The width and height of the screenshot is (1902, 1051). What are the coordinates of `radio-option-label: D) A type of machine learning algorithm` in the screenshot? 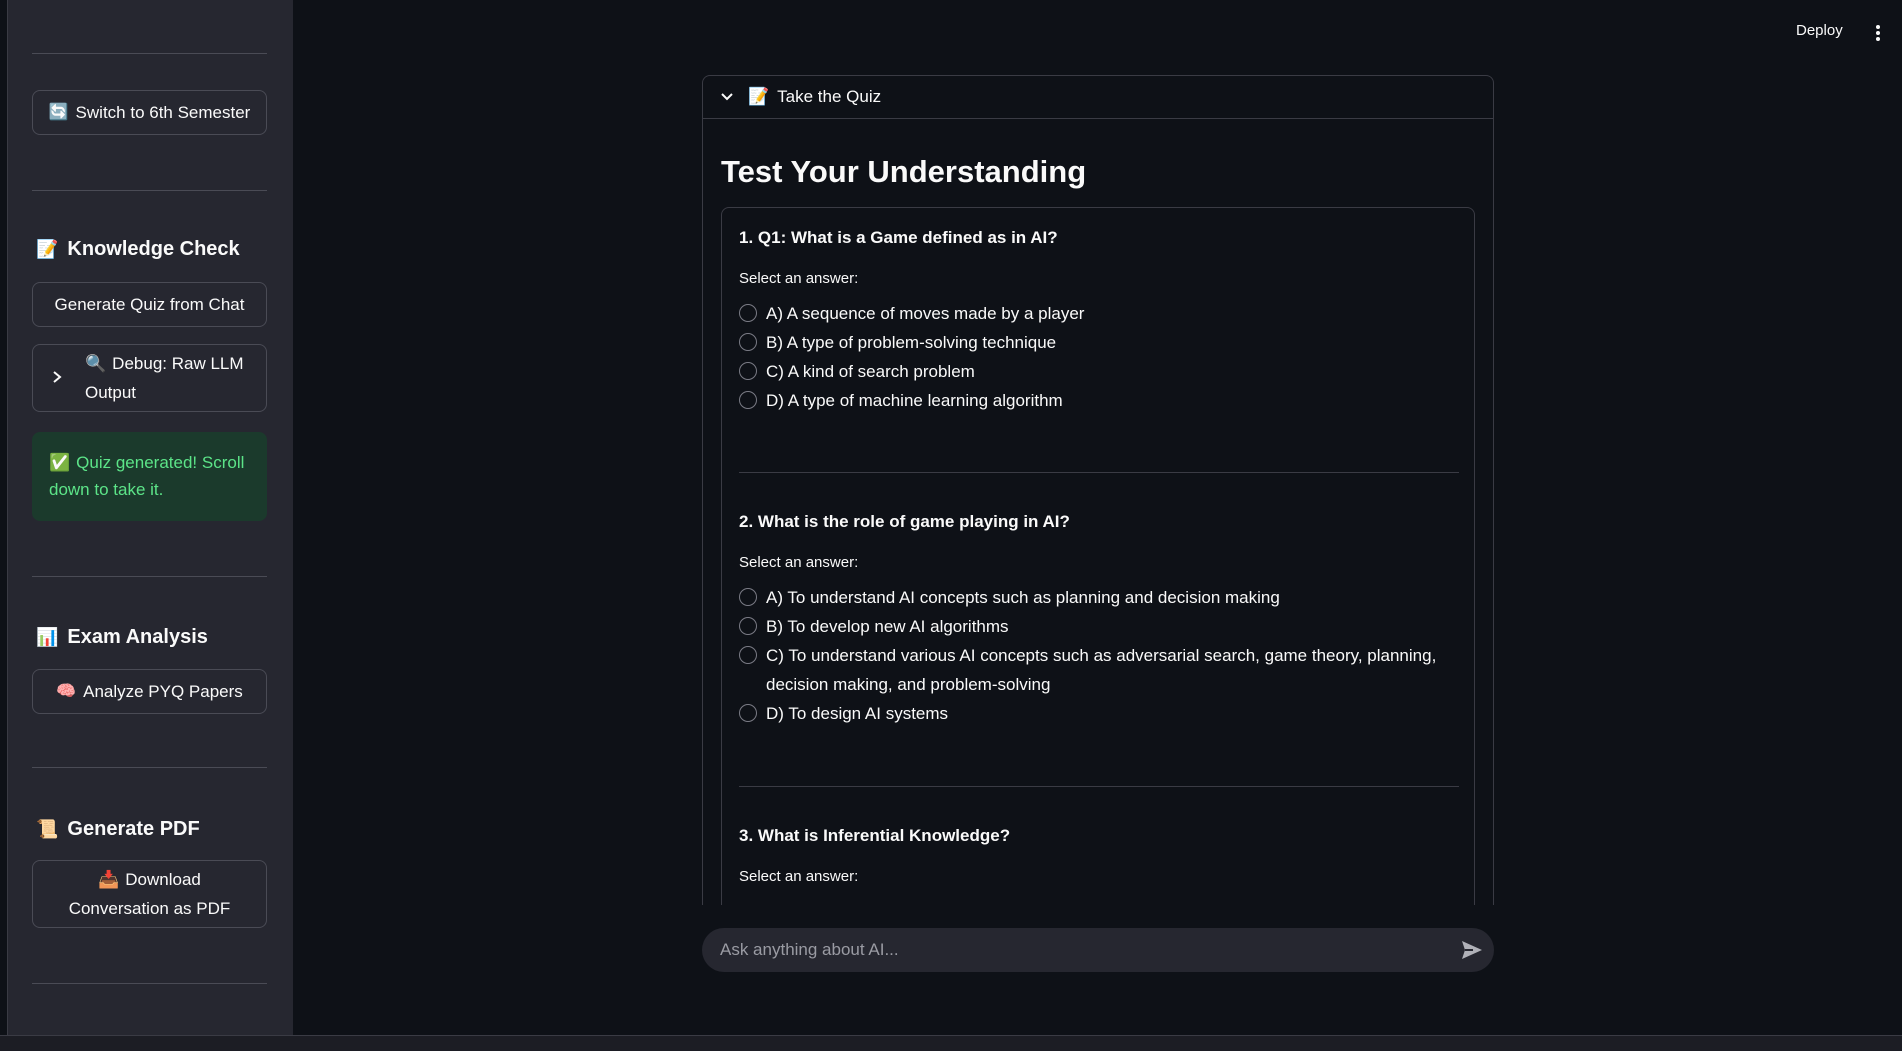 It's located at (914, 400).